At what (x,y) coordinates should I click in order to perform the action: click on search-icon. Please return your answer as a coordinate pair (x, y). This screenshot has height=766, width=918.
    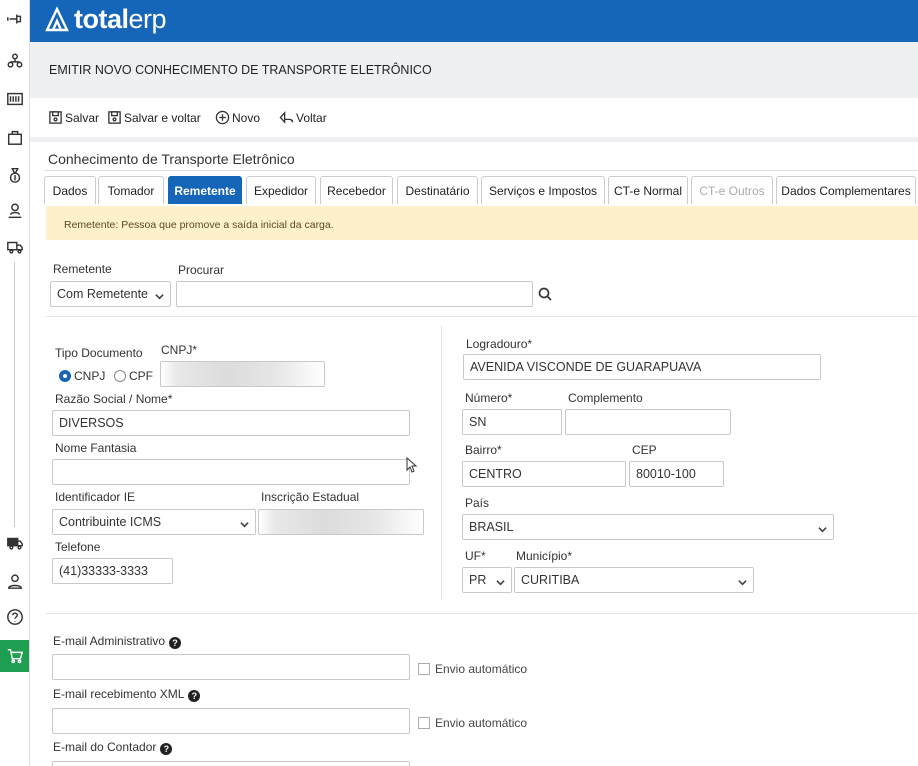
    Looking at the image, I should click on (545, 294).